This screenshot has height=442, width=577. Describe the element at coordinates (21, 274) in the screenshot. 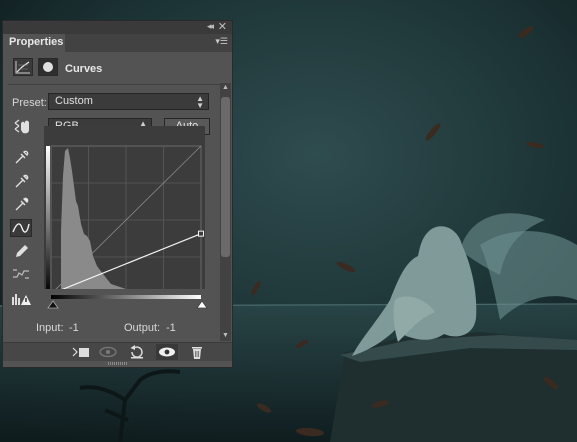

I see `smooth-curve-icon` at that location.